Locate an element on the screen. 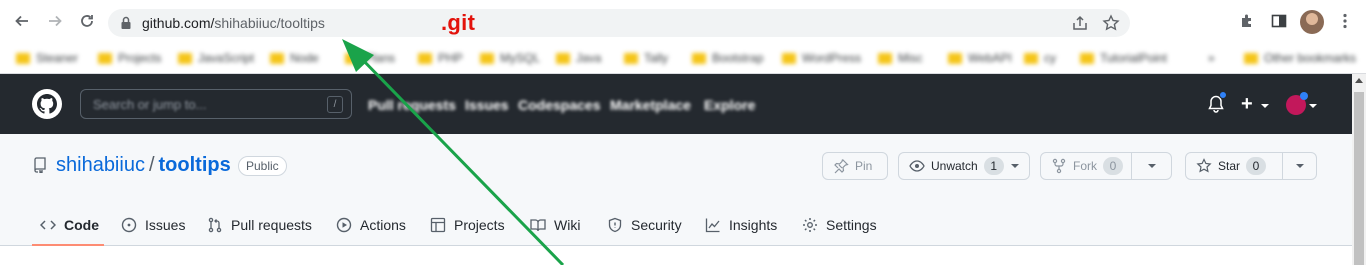  pin-label: Pin is located at coordinates (864, 166).